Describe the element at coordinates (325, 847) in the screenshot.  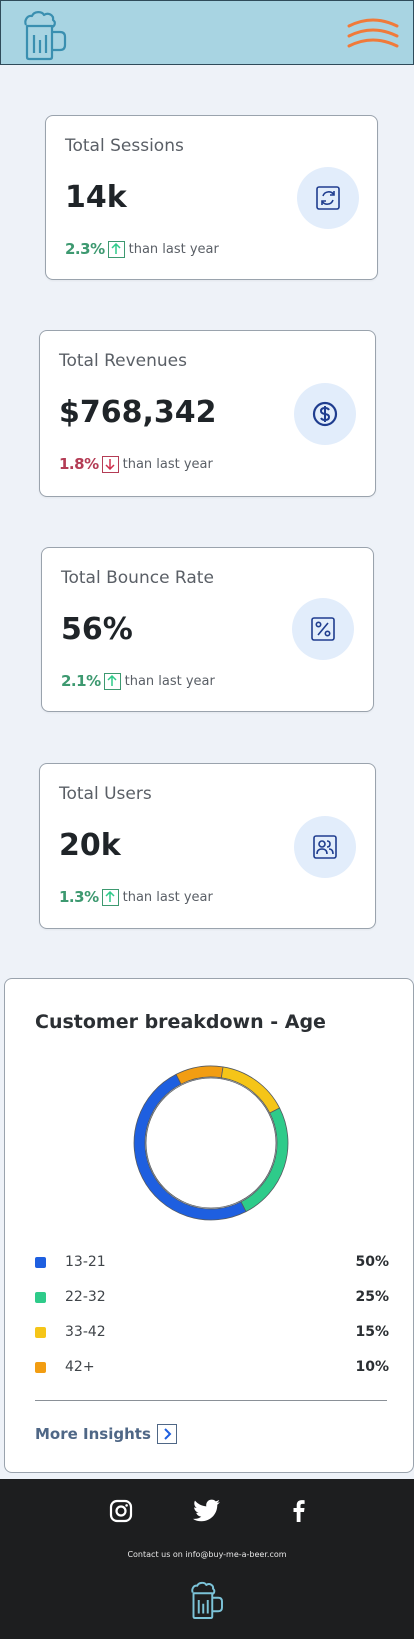
I see `users-icon` at that location.